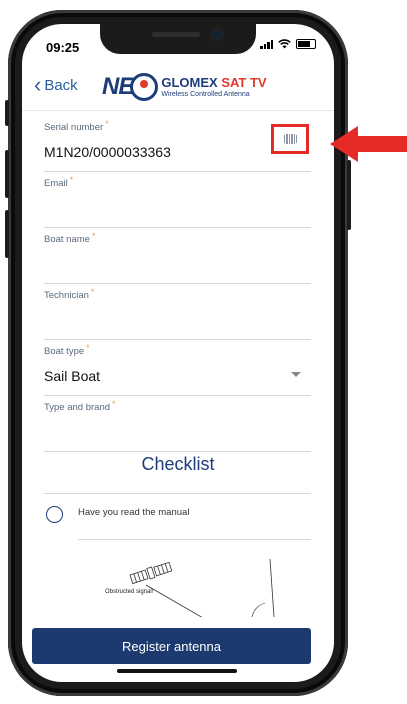 The image size is (407, 704). What do you see at coordinates (177, 200) in the screenshot?
I see `email-field: Email *` at bounding box center [177, 200].